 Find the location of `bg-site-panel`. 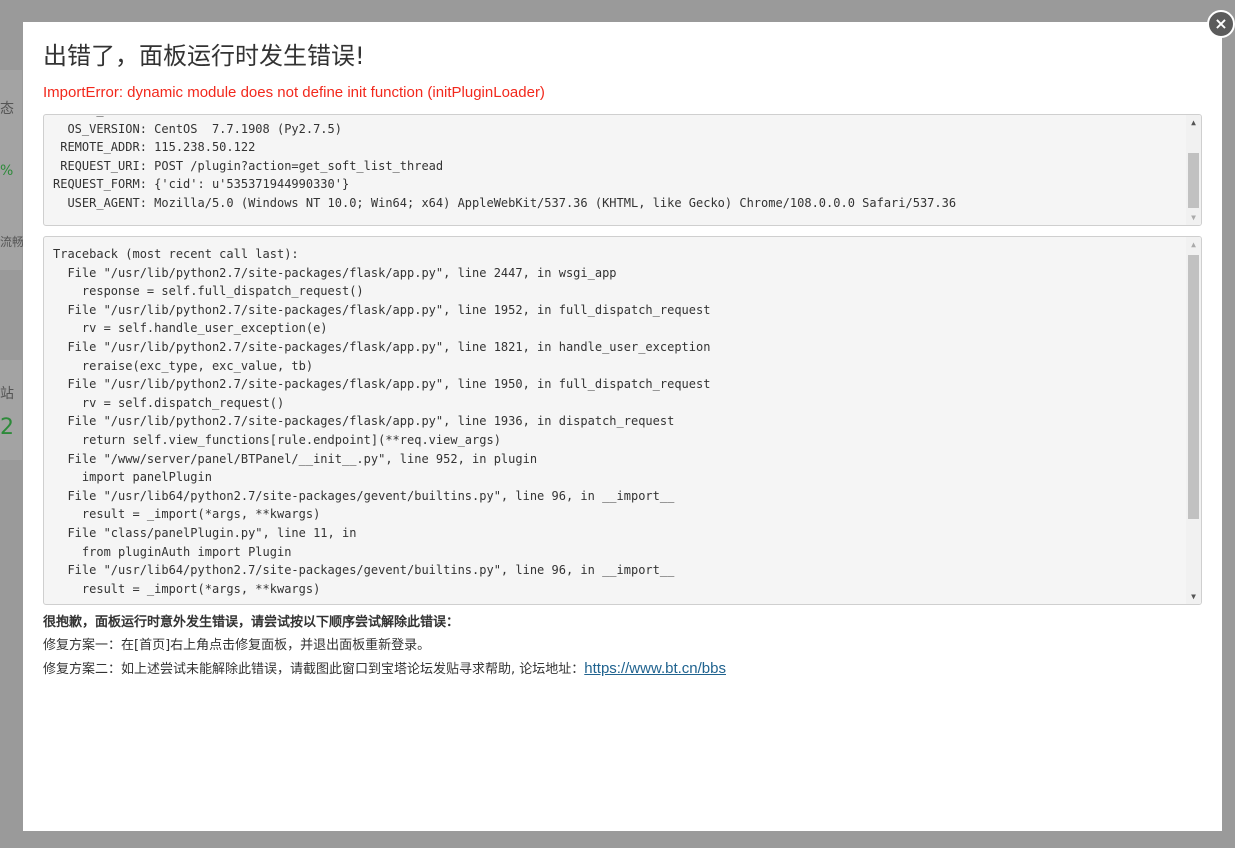

bg-site-panel is located at coordinates (11, 410).